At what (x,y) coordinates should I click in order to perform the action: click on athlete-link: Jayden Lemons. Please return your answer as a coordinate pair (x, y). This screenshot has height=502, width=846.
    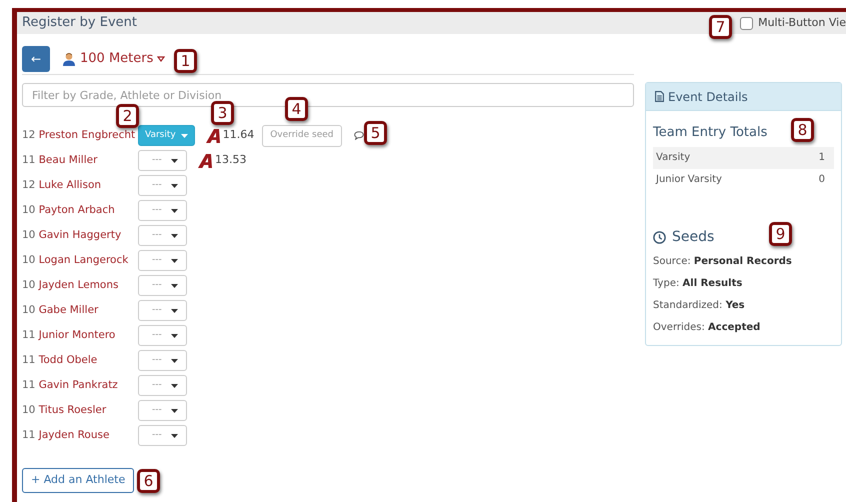
    Looking at the image, I should click on (78, 284).